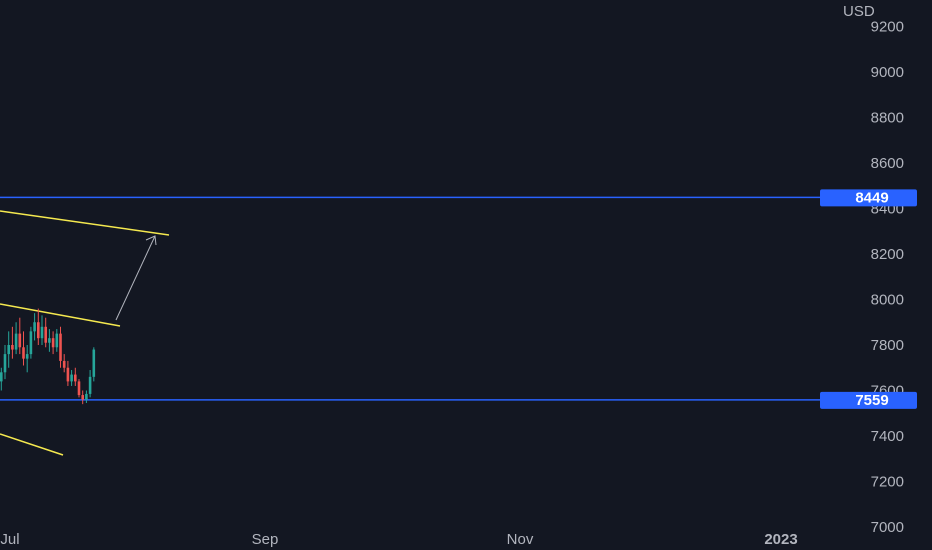 This screenshot has width=932, height=550. I want to click on y-tick-label: 7400, so click(887, 436).